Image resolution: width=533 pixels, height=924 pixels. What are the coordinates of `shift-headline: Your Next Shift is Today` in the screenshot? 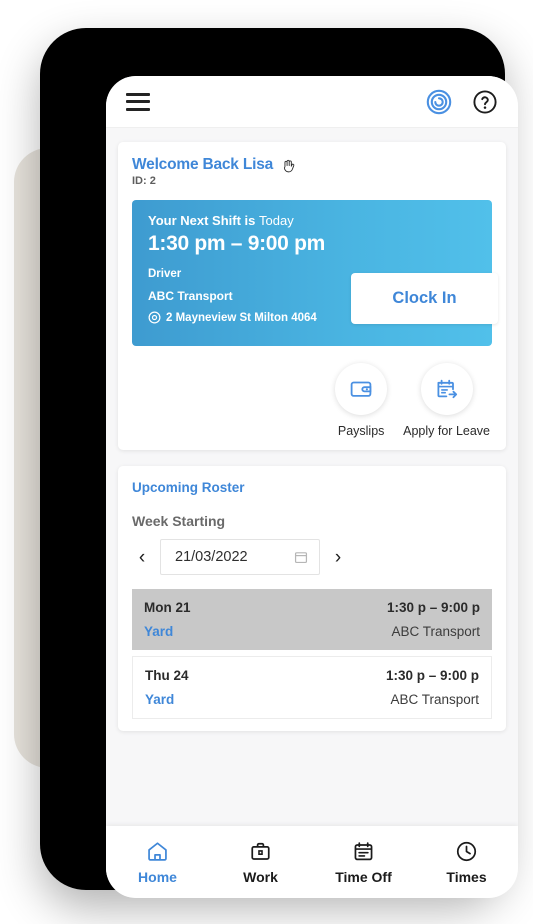 It's located at (320, 220).